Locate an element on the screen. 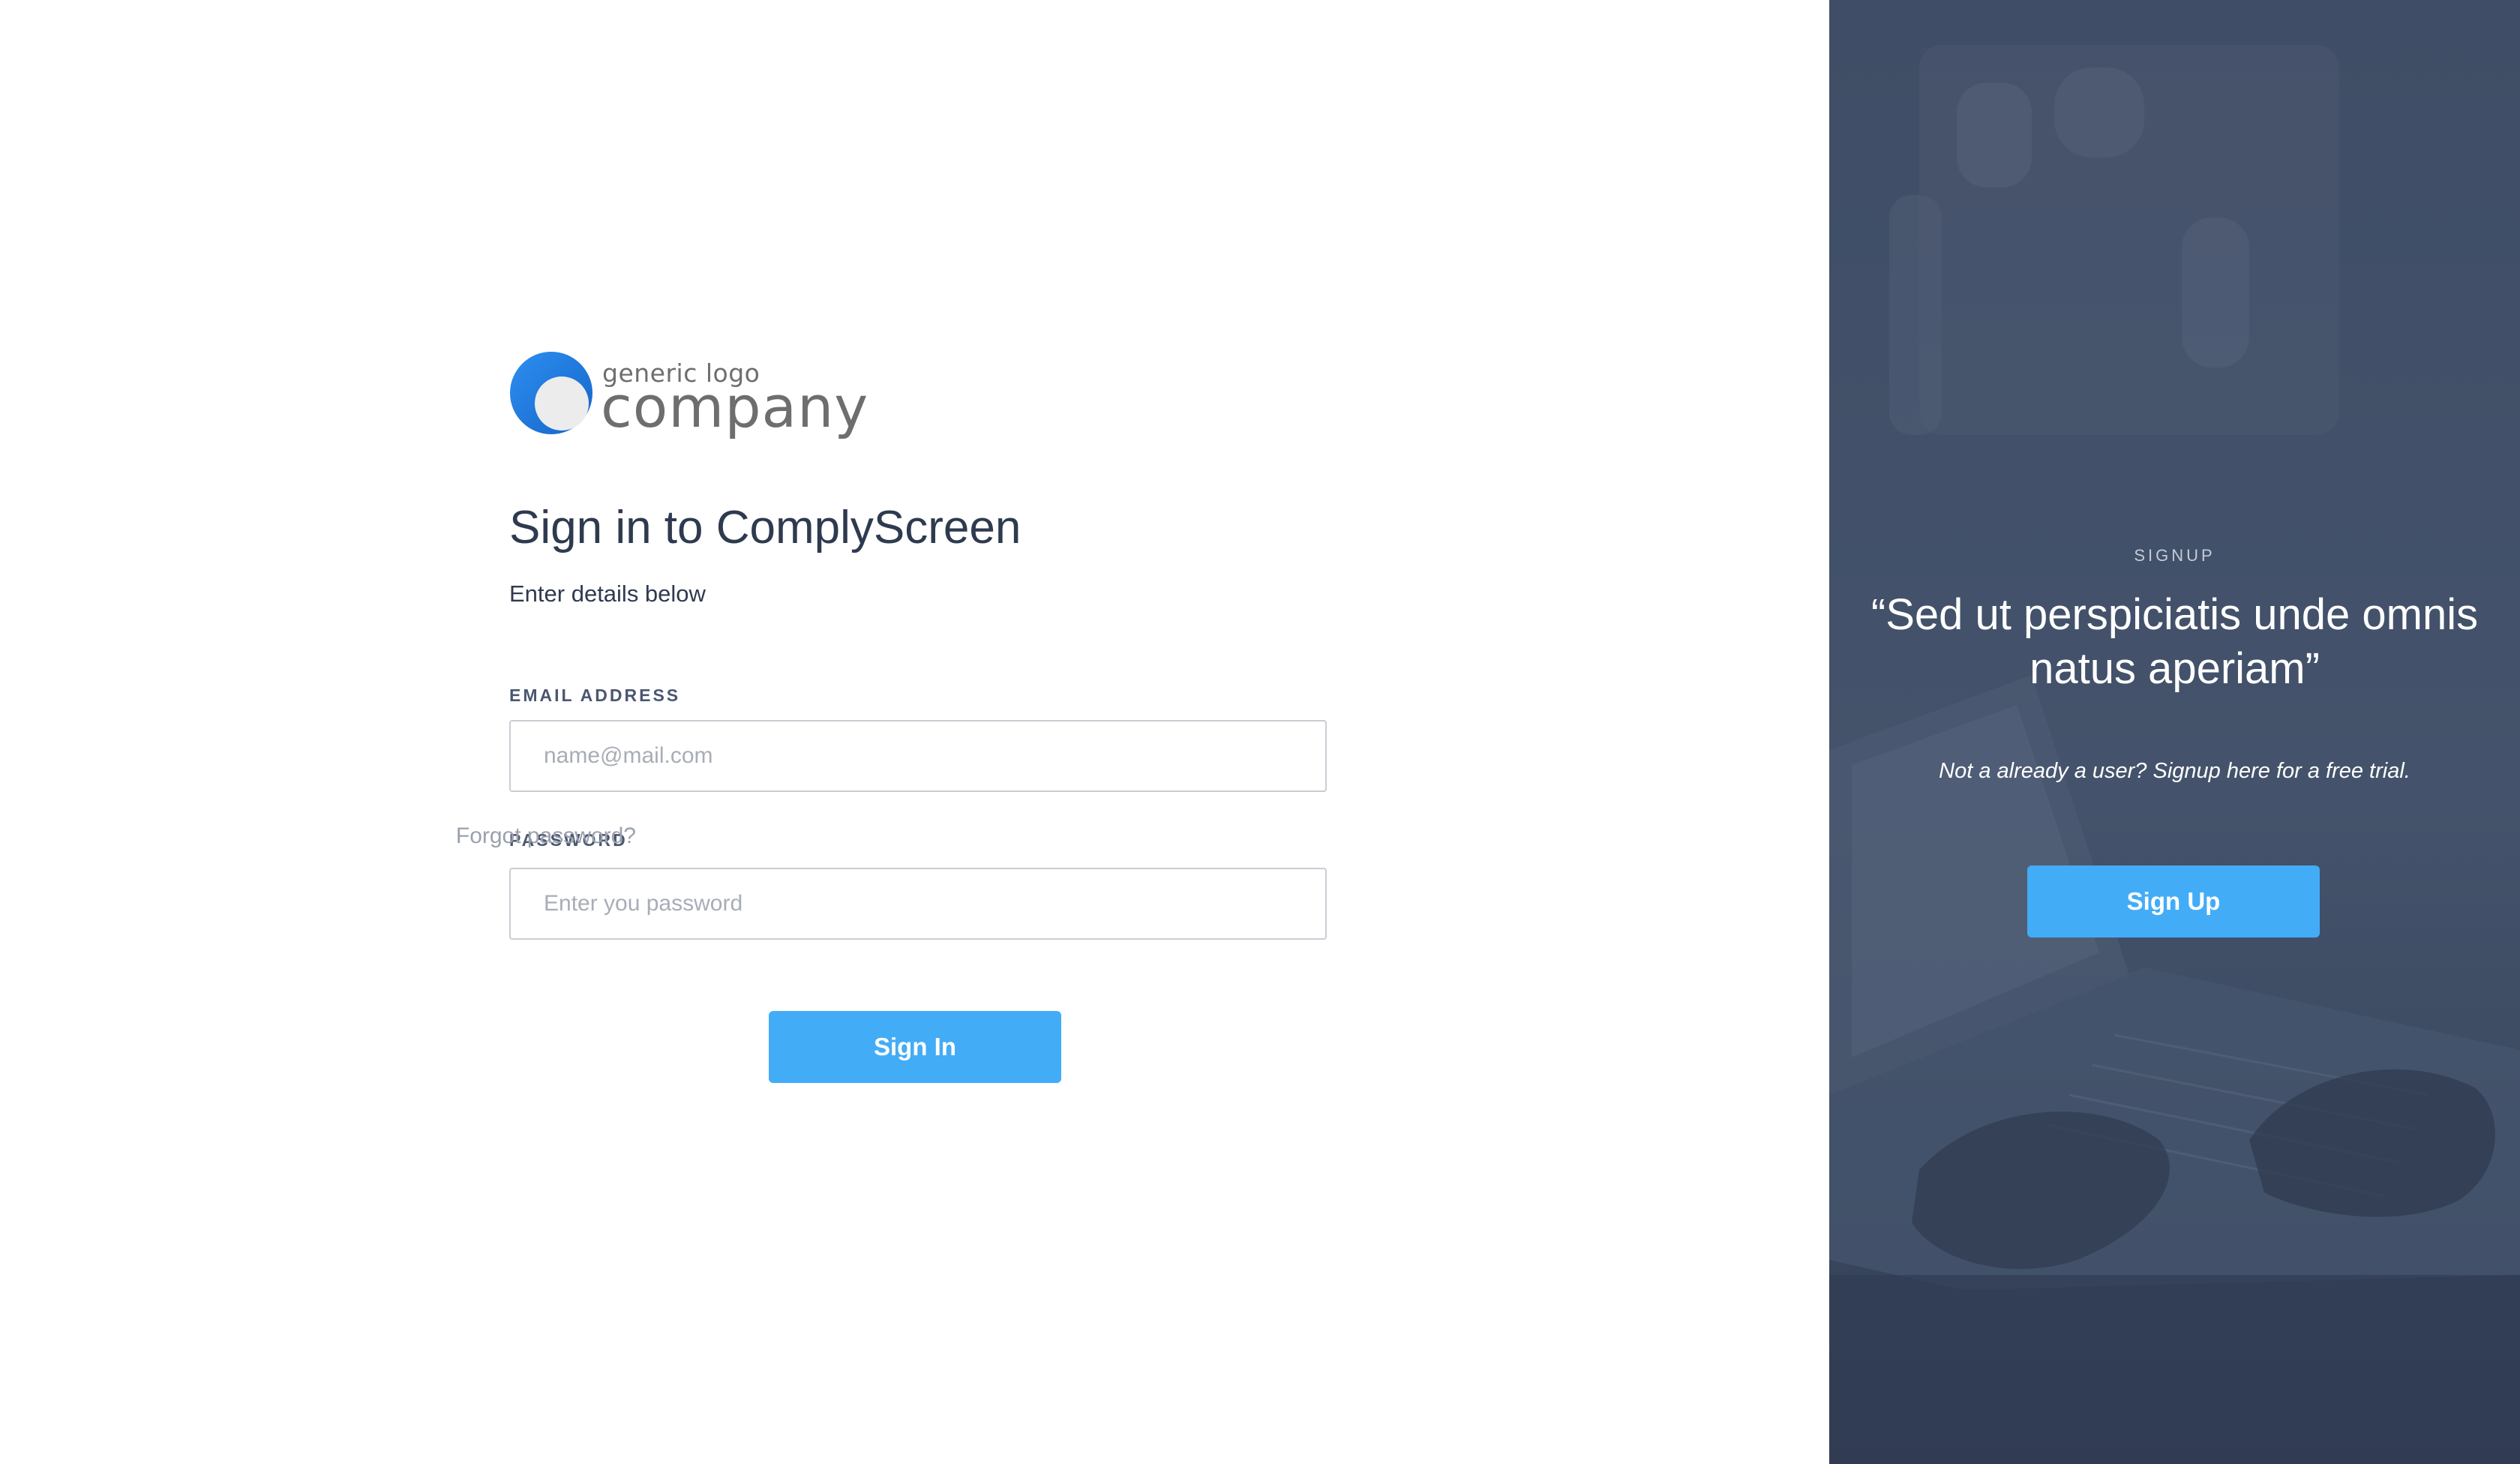 The width and height of the screenshot is (2520, 1464). logo-name: company is located at coordinates (735, 407).